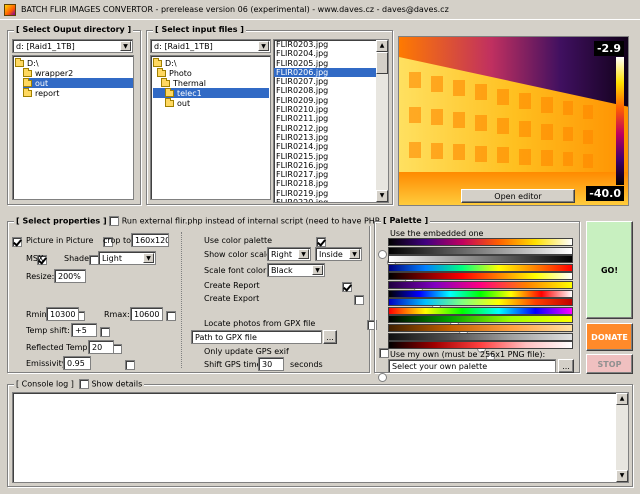 The width and height of the screenshot is (640, 494). Describe the element at coordinates (325, 200) in the screenshot. I see `file-list-item: FLIR0220.jpg` at that location.